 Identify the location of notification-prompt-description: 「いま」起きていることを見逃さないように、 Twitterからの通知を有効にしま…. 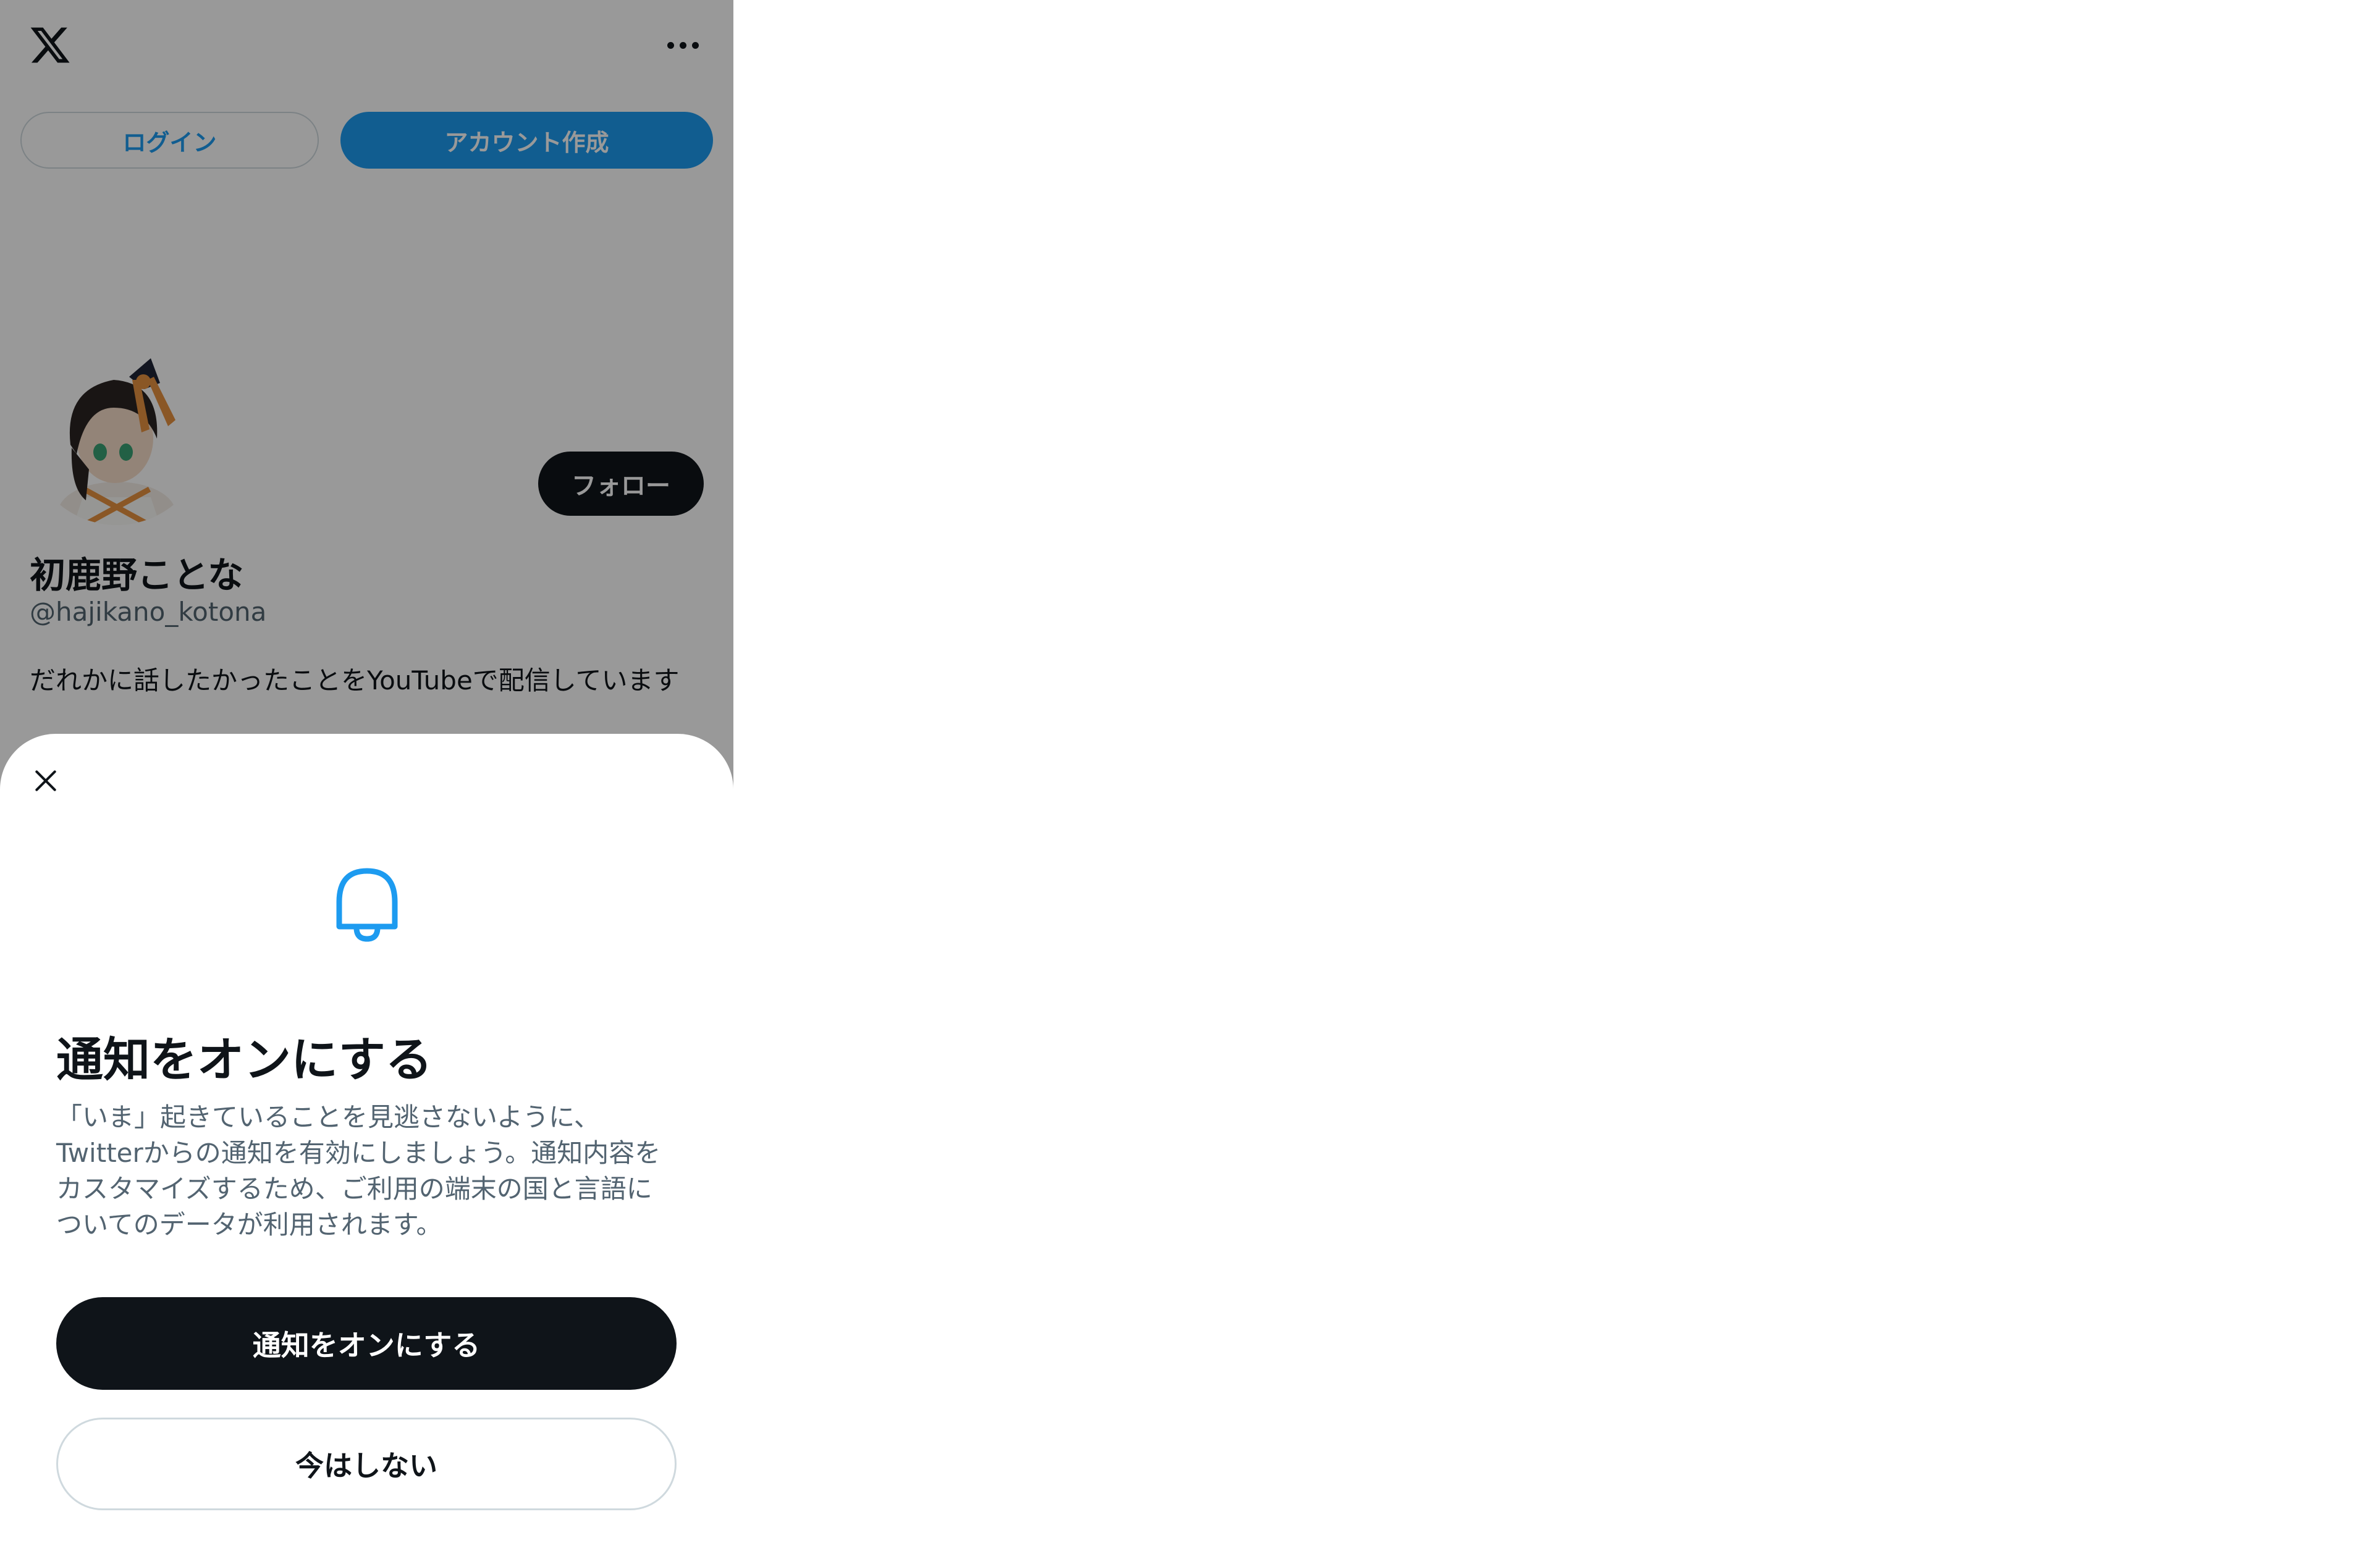
(368, 1171).